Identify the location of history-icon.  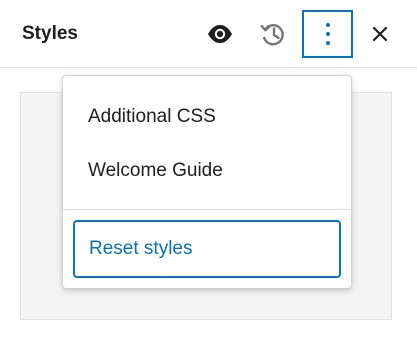
(273, 34).